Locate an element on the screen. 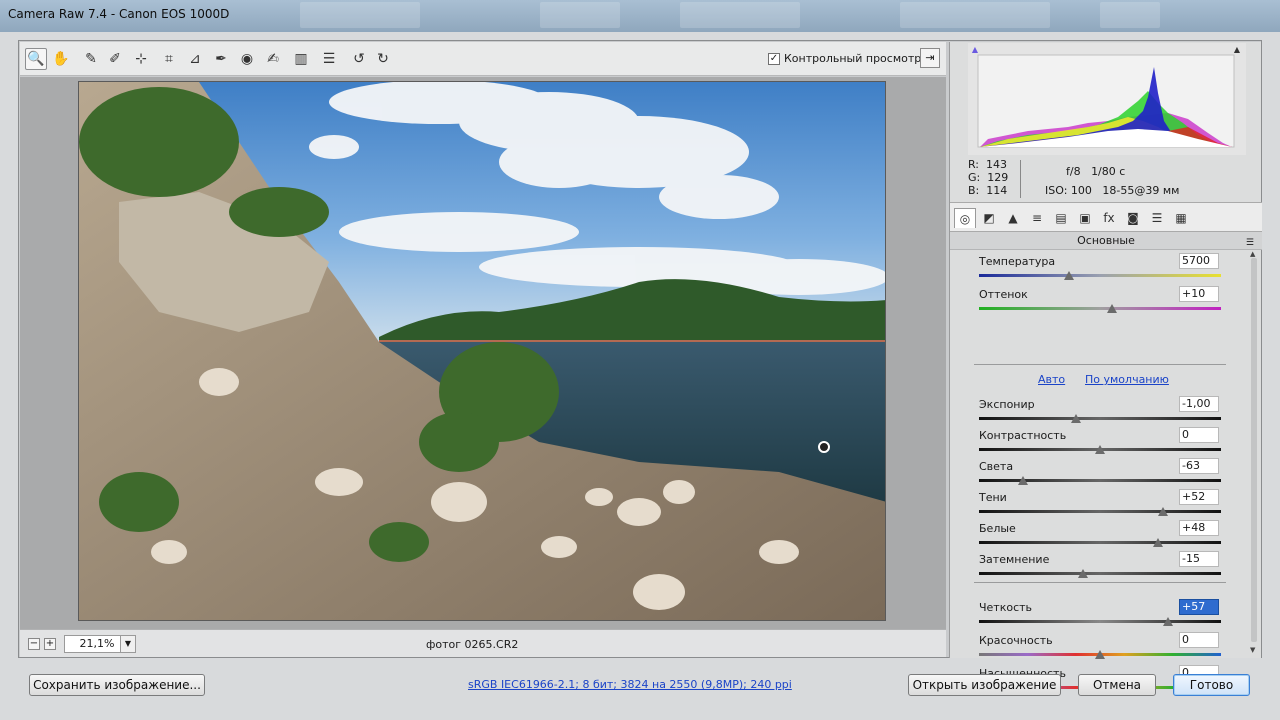 This screenshot has width=1280, height=720. zoom-dropdown-icon: ▼ is located at coordinates (128, 644).